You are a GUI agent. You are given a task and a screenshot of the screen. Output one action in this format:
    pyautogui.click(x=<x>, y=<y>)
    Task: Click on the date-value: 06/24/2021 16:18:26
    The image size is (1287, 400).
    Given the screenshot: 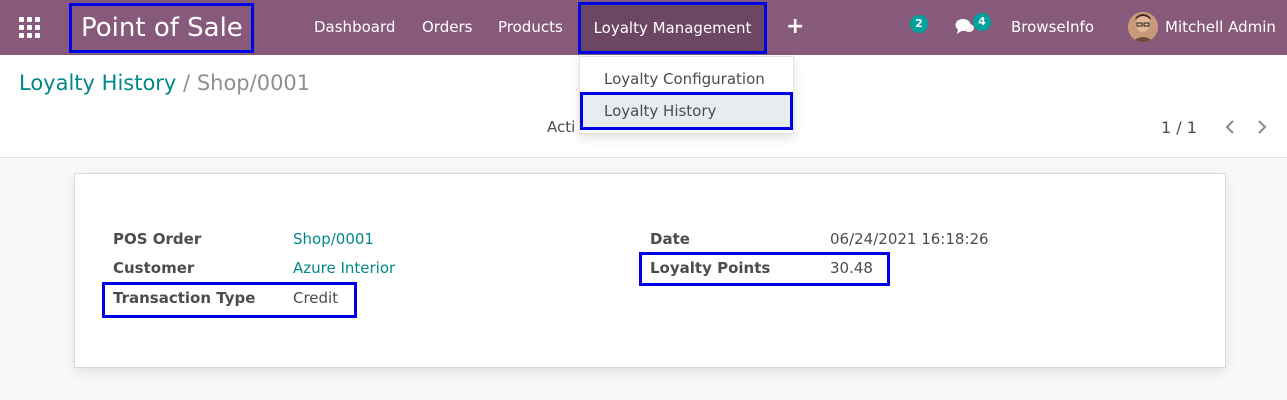 What is the action you would take?
    pyautogui.click(x=909, y=239)
    